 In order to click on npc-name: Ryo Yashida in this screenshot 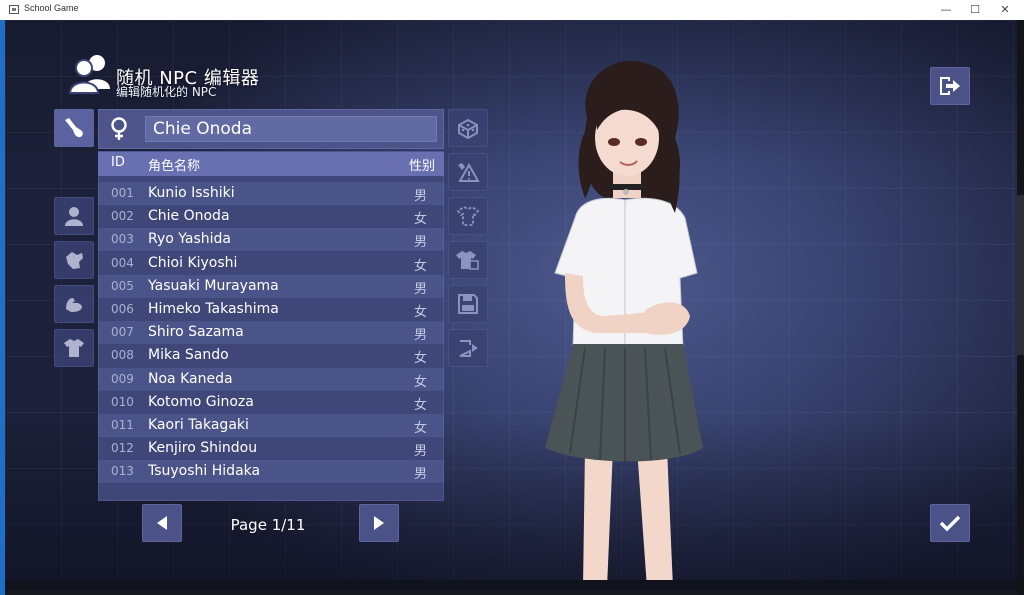, I will do `click(189, 239)`.